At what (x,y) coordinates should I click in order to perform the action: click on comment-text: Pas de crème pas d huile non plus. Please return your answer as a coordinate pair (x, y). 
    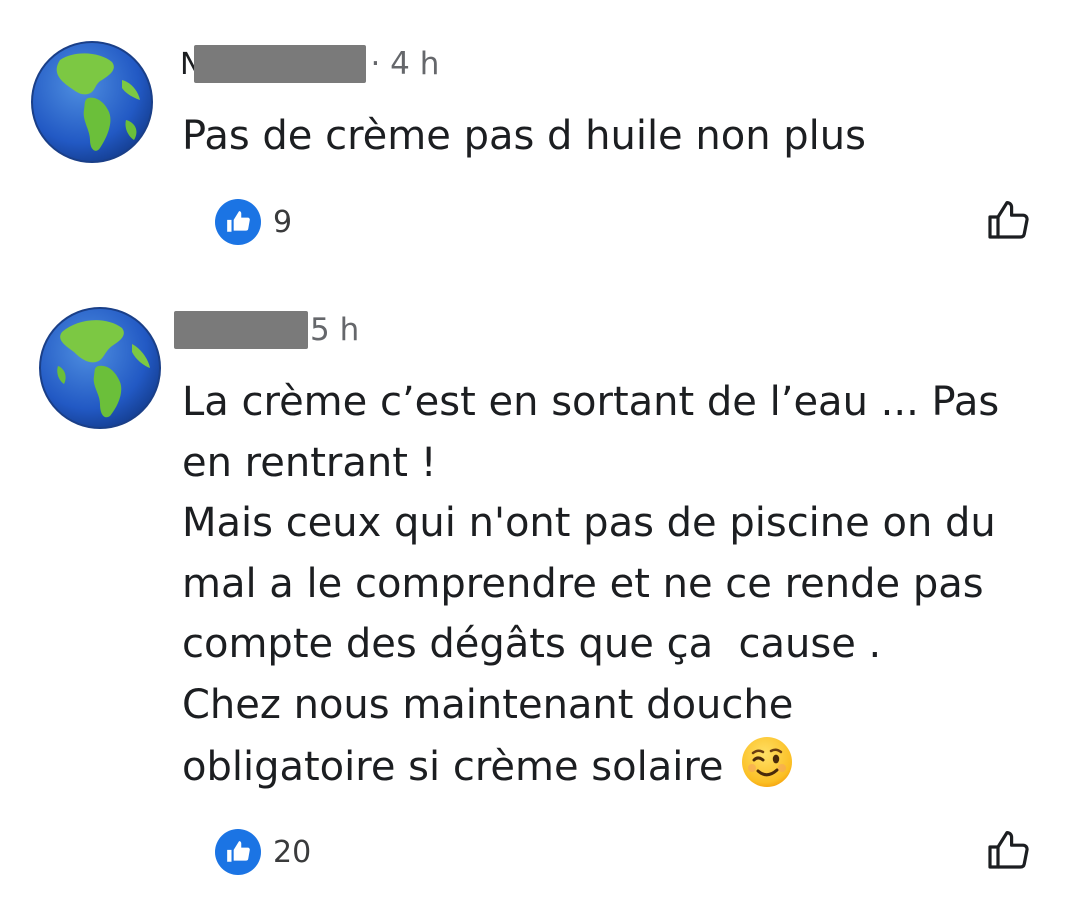
    Looking at the image, I should click on (622, 136).